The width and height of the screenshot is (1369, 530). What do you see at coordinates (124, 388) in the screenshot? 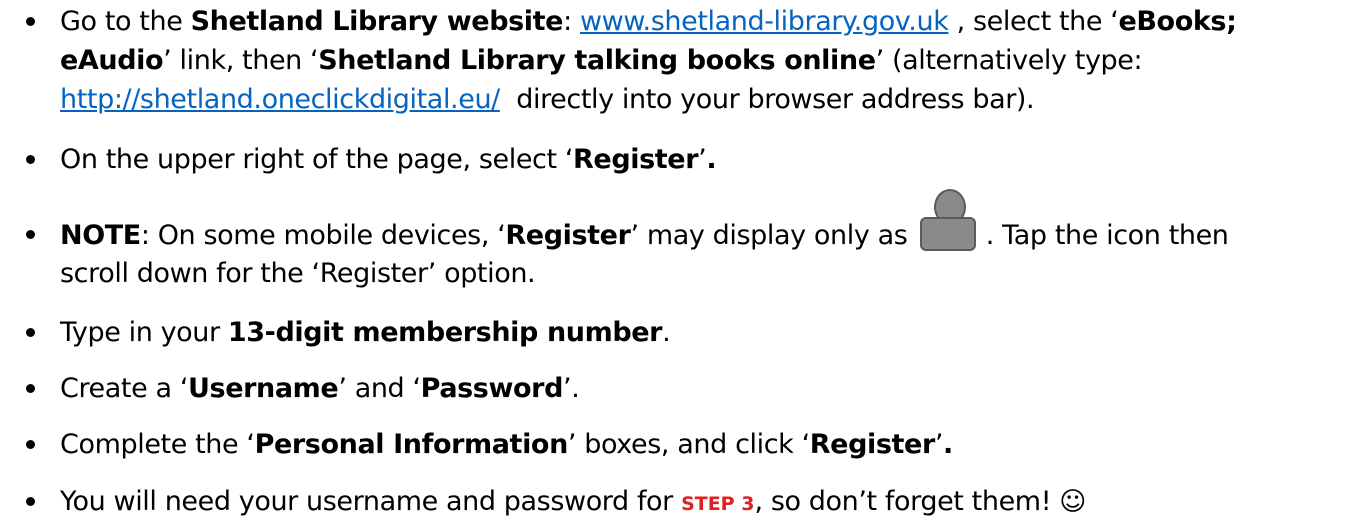
I see `text: Create a ‘` at bounding box center [124, 388].